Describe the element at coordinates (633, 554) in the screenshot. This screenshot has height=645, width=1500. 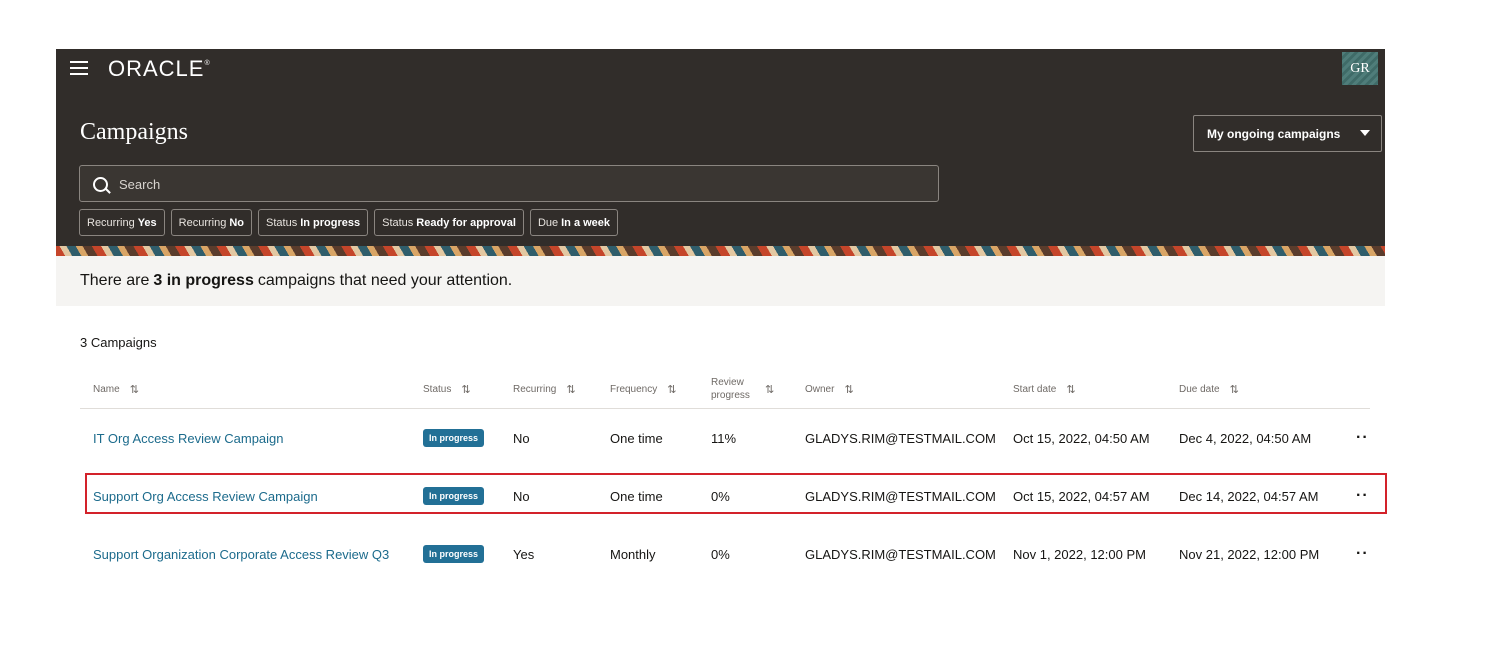
I see `frequency-value: Monthly` at that location.